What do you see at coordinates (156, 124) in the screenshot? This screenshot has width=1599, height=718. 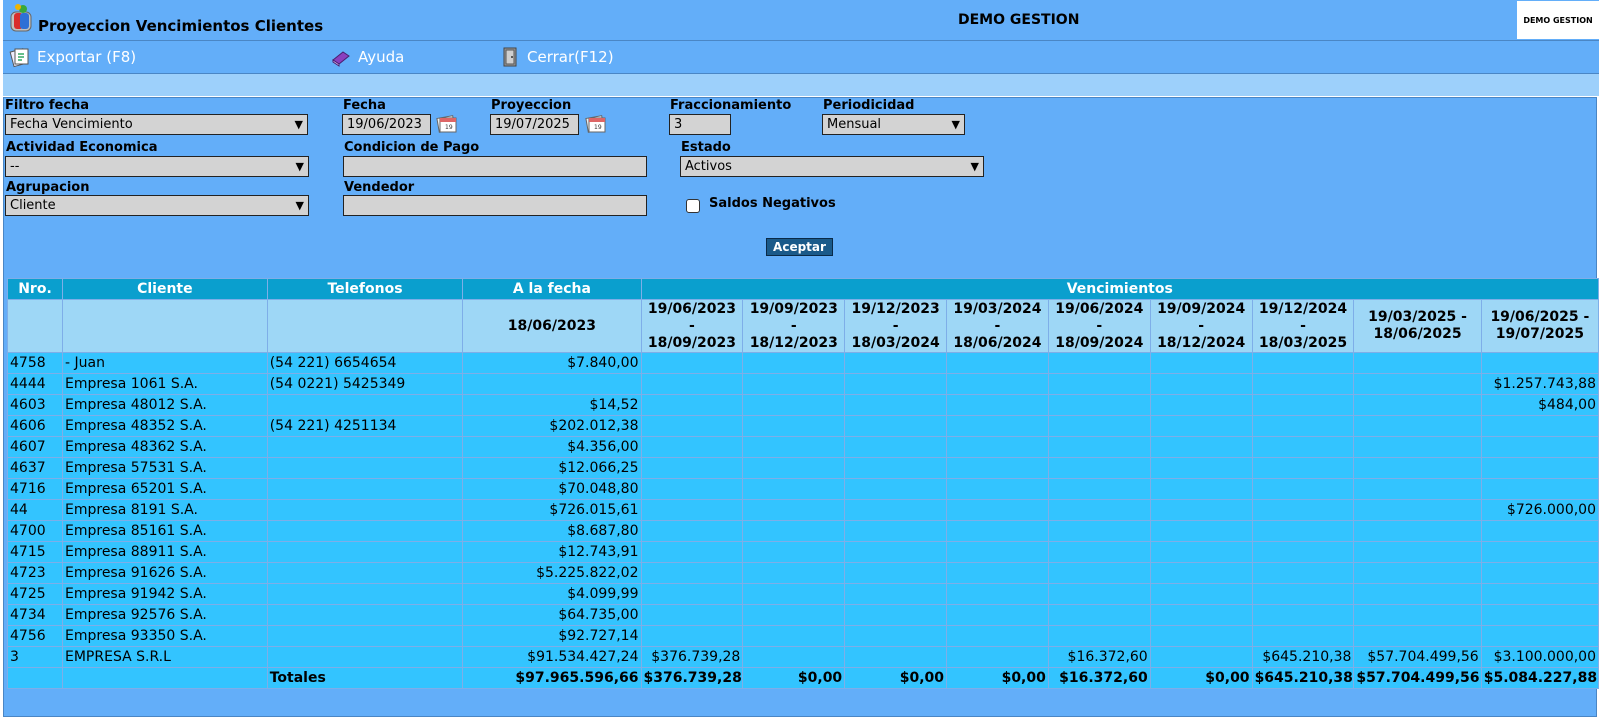 I see `filtro-fecha-select: Fecha Vencimiento ▼` at bounding box center [156, 124].